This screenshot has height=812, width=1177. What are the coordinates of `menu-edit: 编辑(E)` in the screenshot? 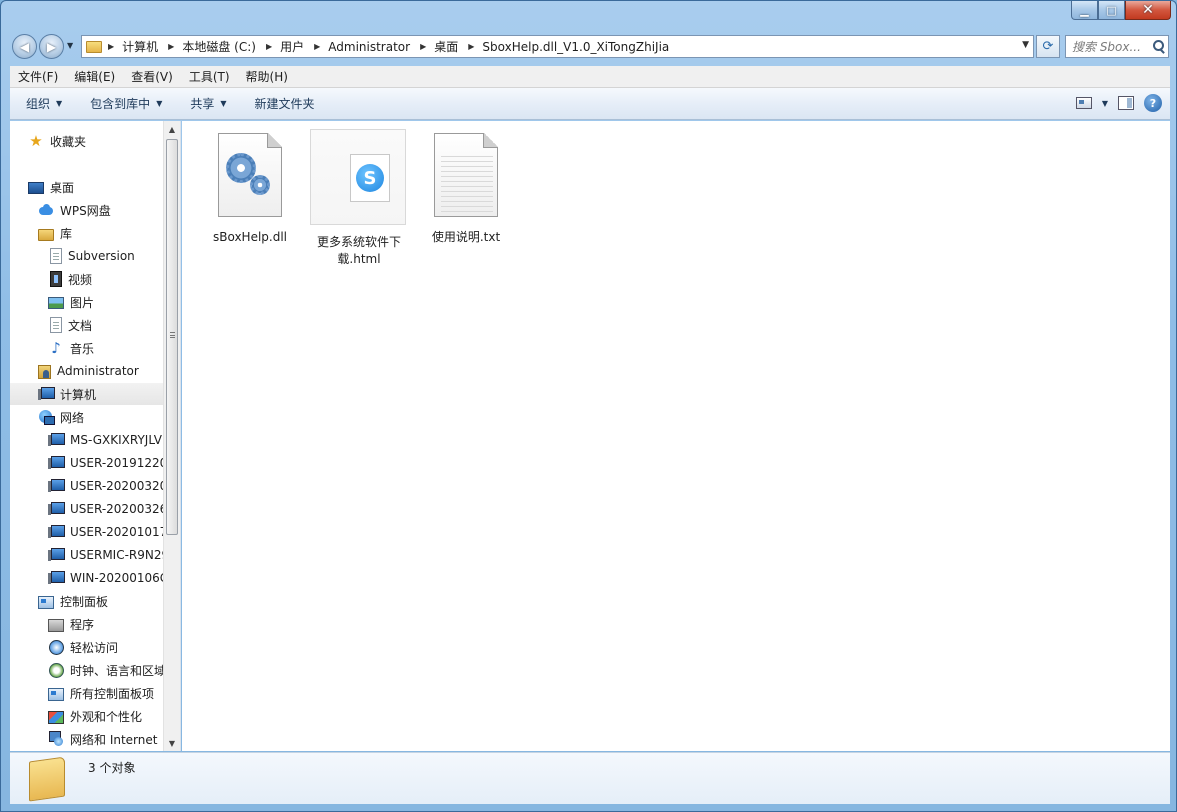 It's located at (94, 76).